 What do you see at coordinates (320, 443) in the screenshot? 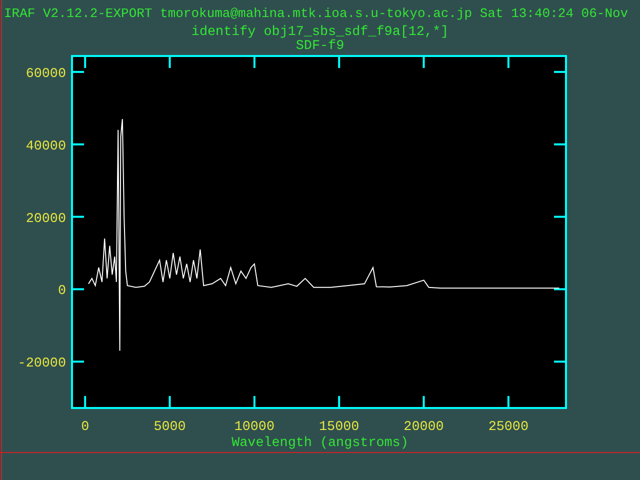
I see `x-axis-label: Wavelength (angstroms)` at bounding box center [320, 443].